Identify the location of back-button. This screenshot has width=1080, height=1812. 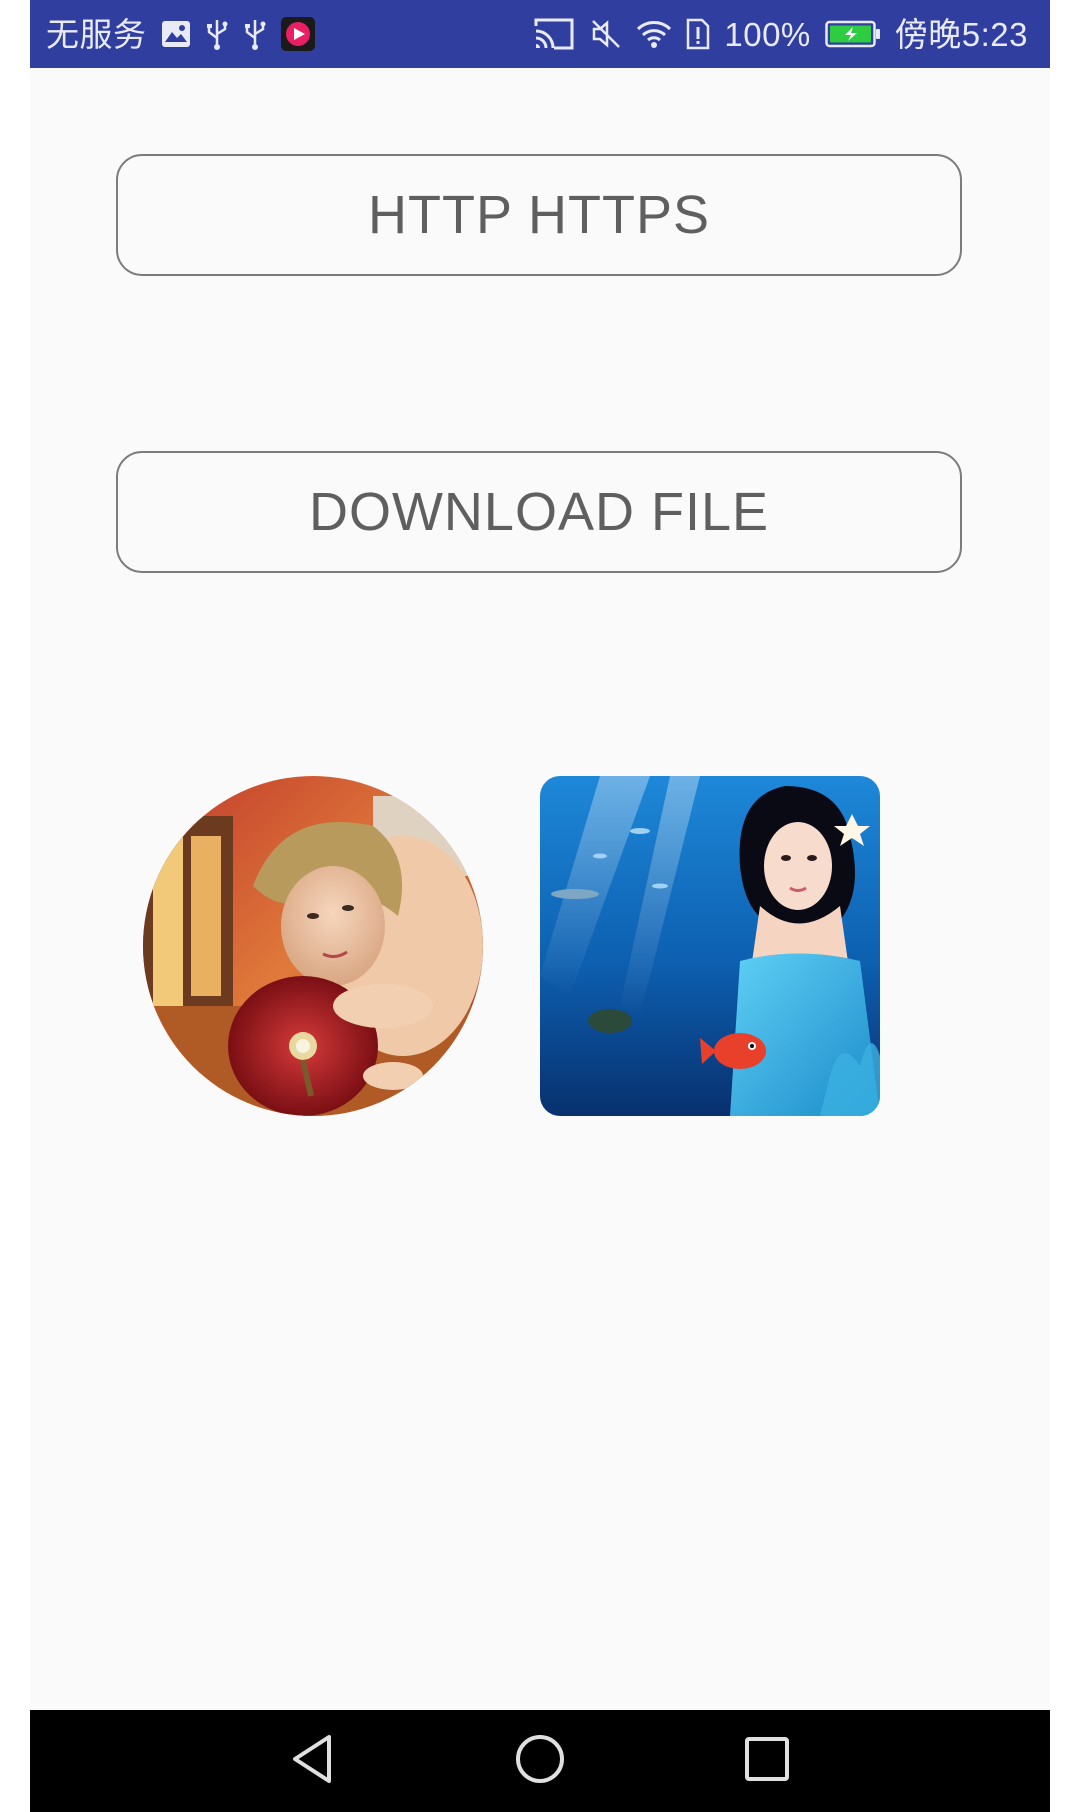
(313, 1761).